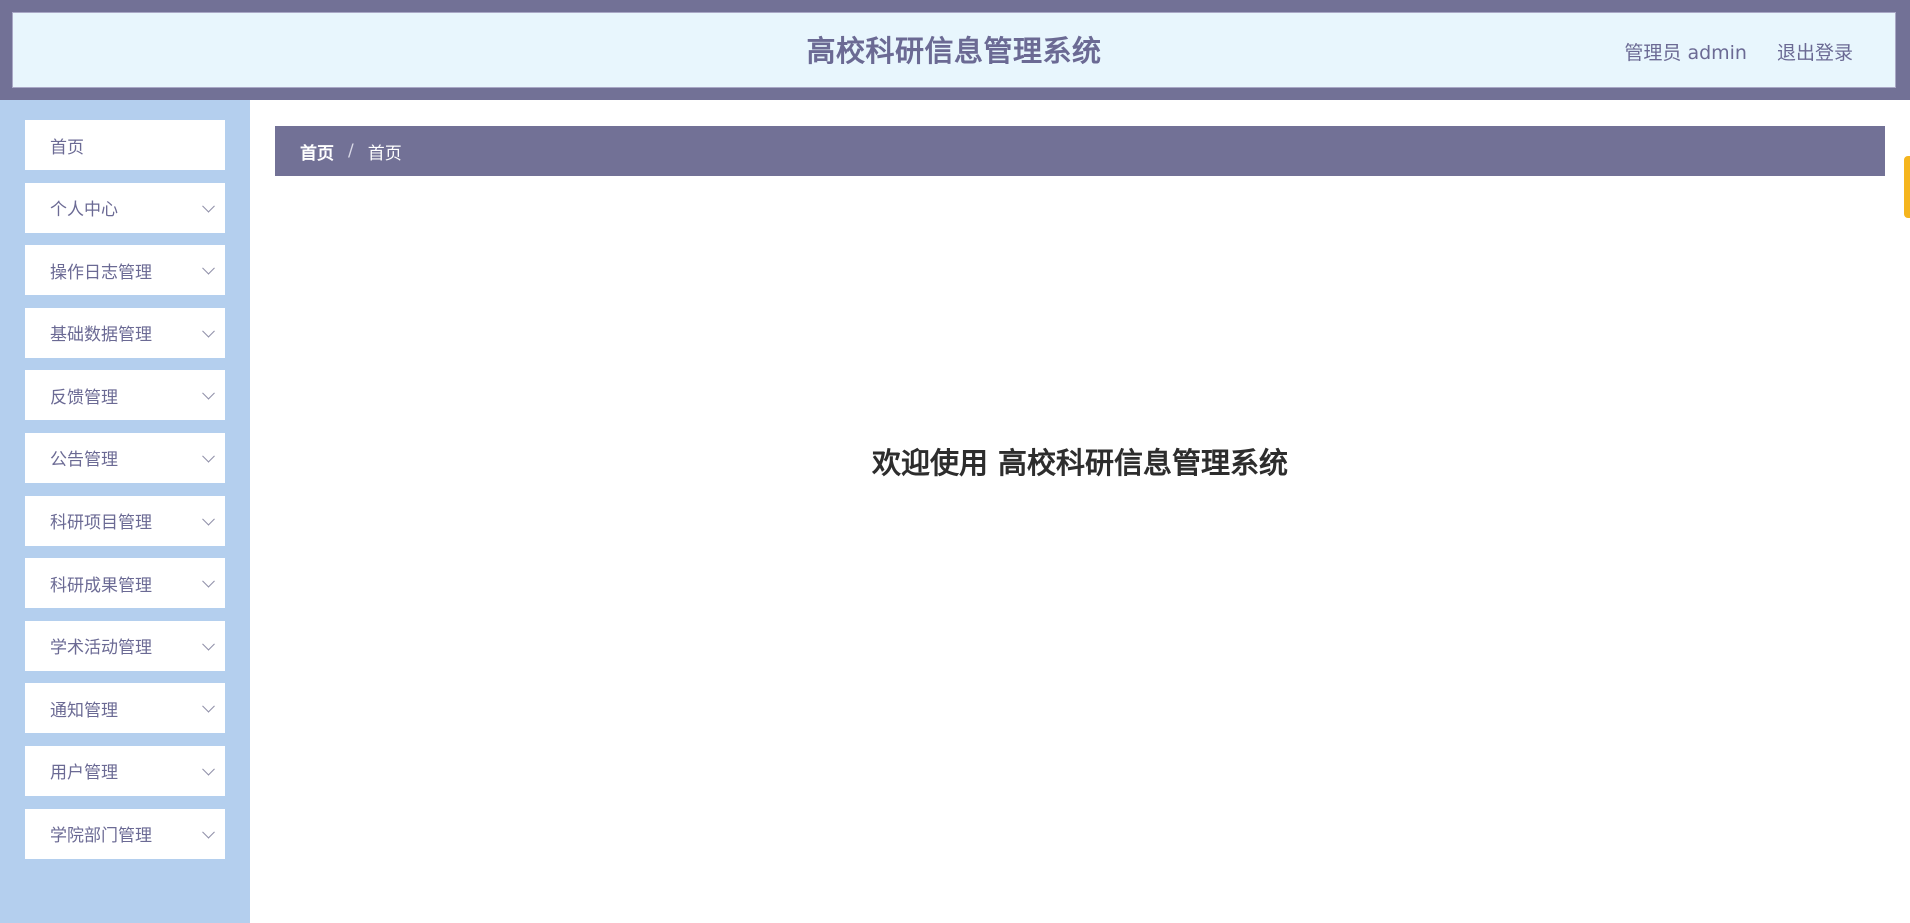 The image size is (1910, 923). I want to click on sidebar-item-research-results: 科研成果管理, so click(125, 583).